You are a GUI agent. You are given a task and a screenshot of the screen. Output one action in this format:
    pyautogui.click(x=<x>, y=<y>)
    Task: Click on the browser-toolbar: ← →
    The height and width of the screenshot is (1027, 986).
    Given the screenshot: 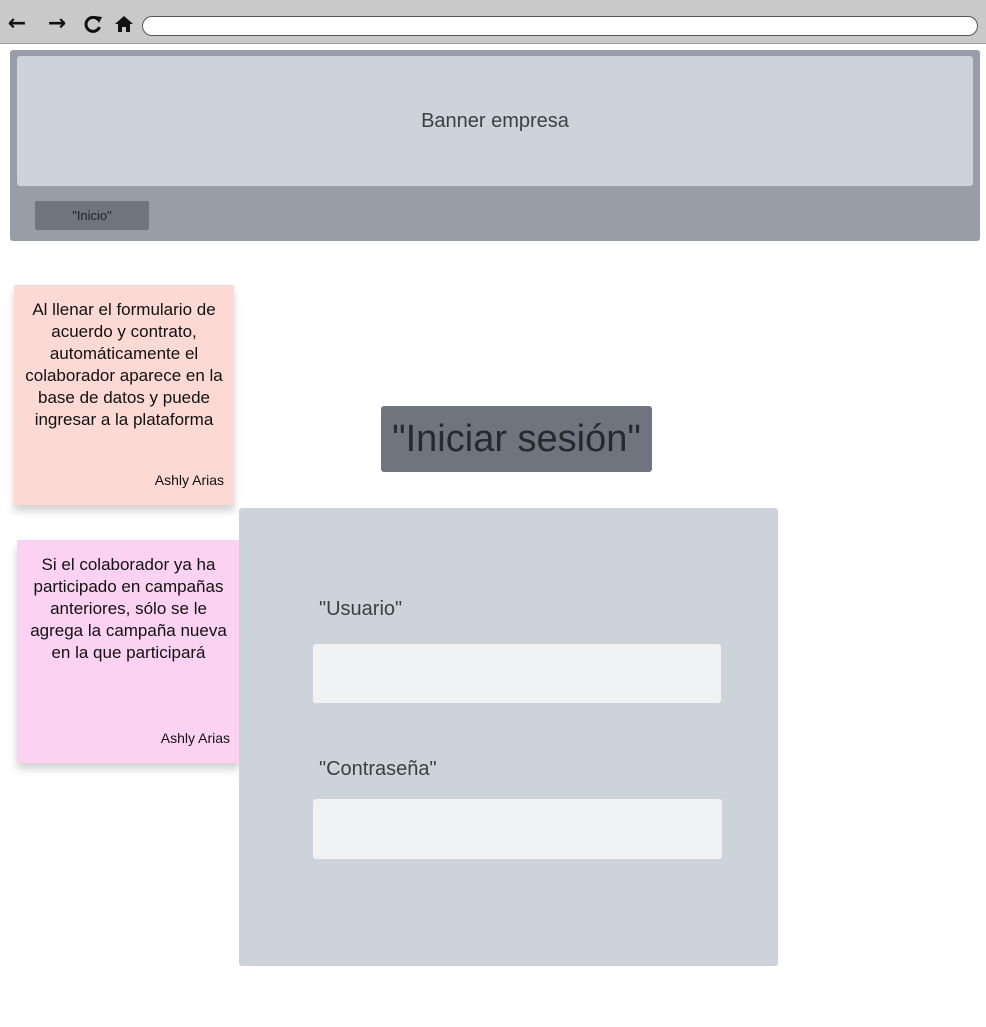 What is the action you would take?
    pyautogui.click(x=493, y=22)
    